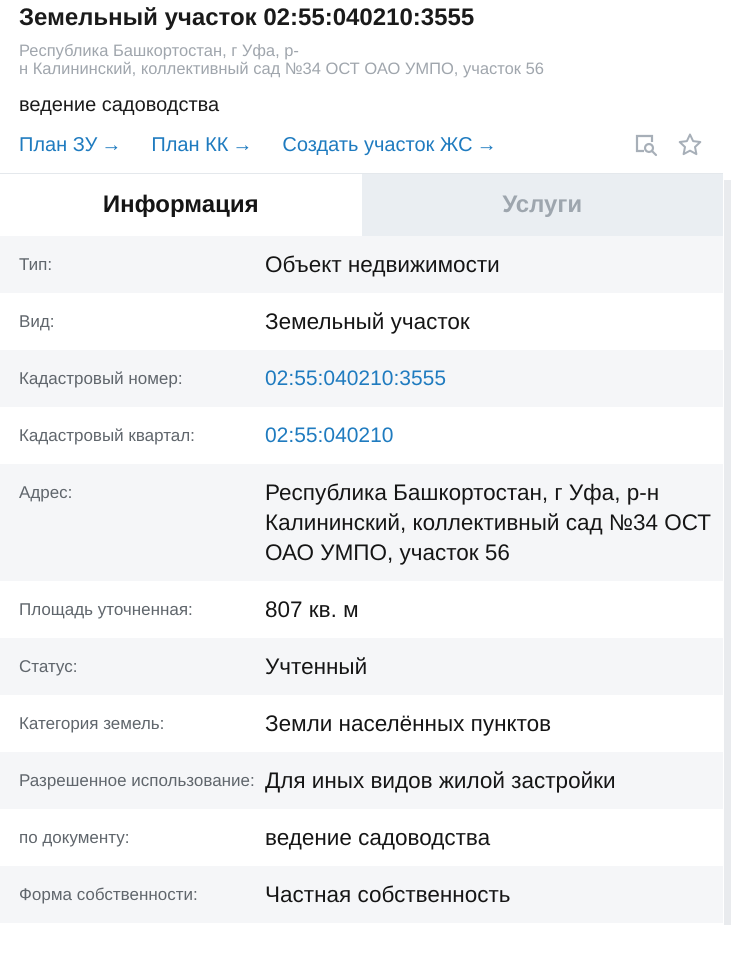 Image resolution: width=731 pixels, height=960 pixels. Describe the element at coordinates (312, 610) in the screenshot. I see `field-value: 807 кв. м` at that location.